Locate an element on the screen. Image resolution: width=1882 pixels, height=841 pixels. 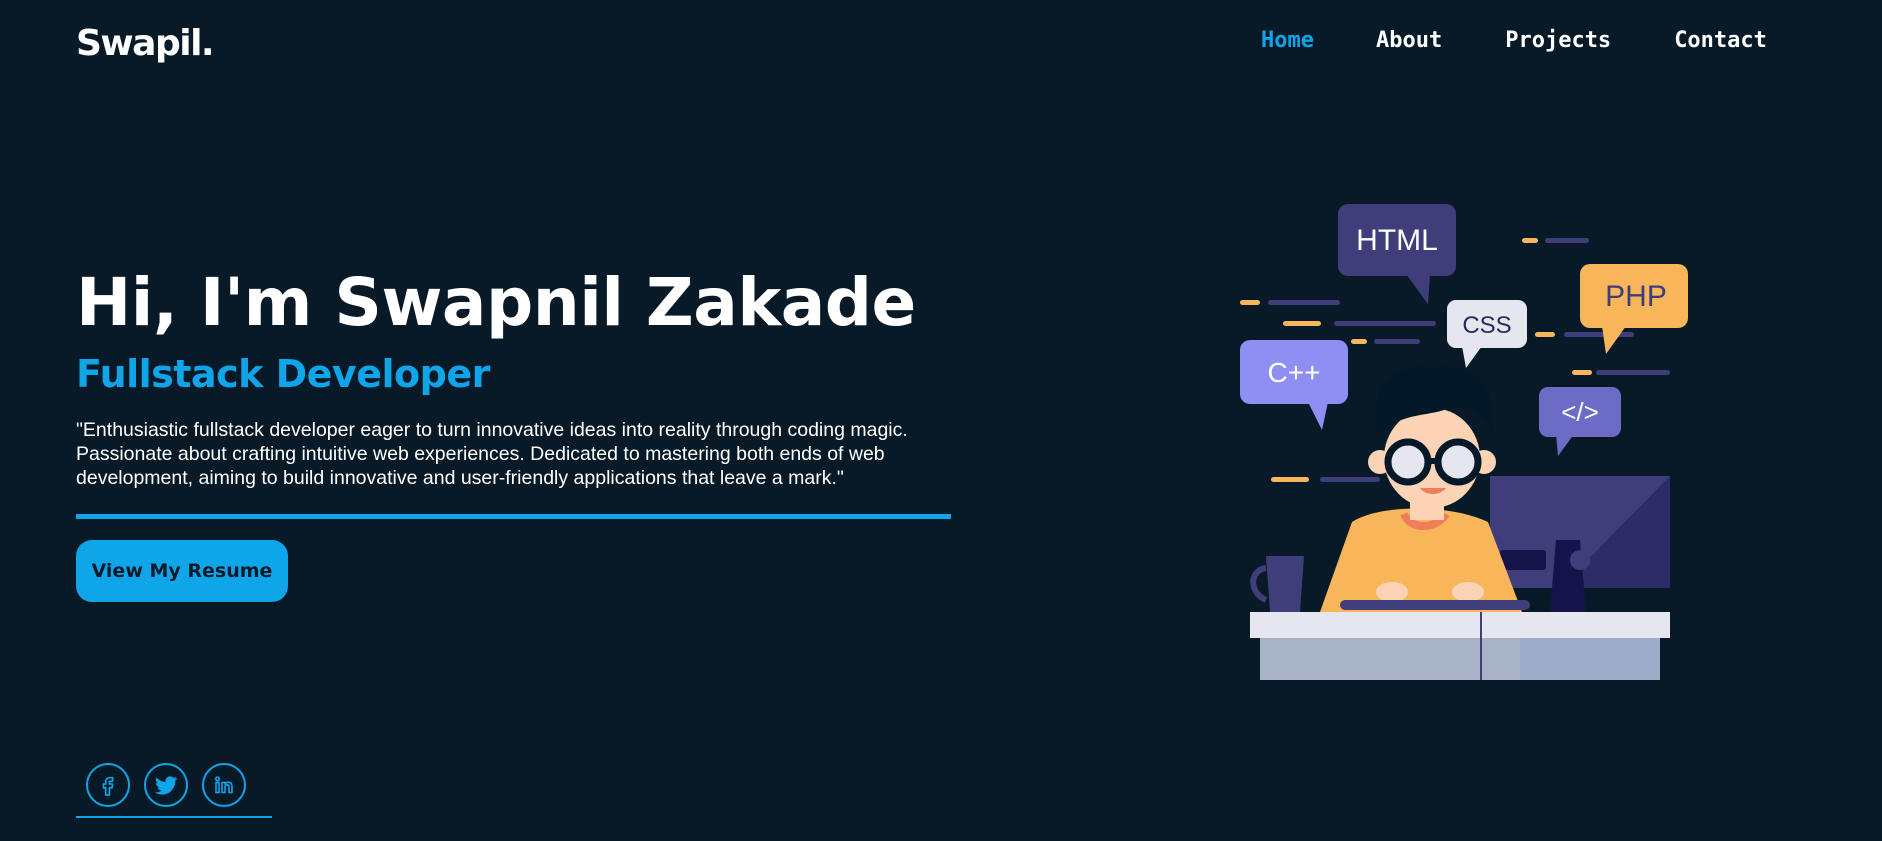
css-bubble-label: CSS is located at coordinates (1486, 325).